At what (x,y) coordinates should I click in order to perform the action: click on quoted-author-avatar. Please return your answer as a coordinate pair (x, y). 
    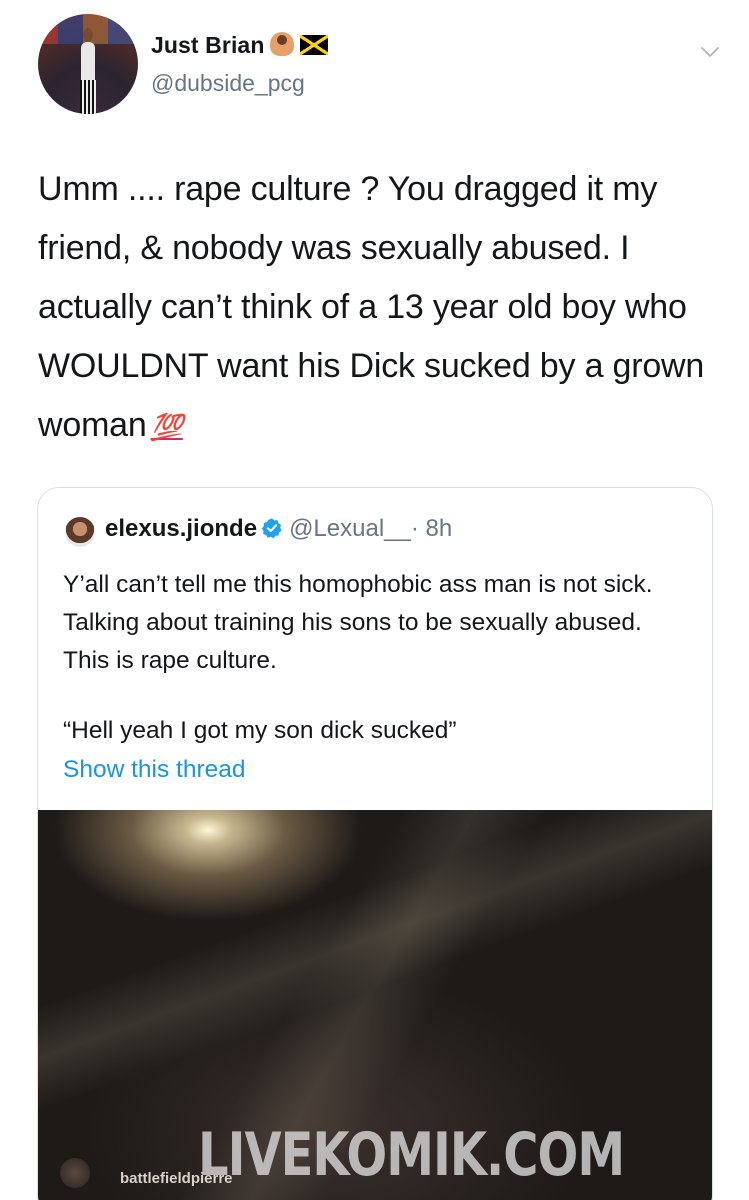
    Looking at the image, I should click on (80, 532).